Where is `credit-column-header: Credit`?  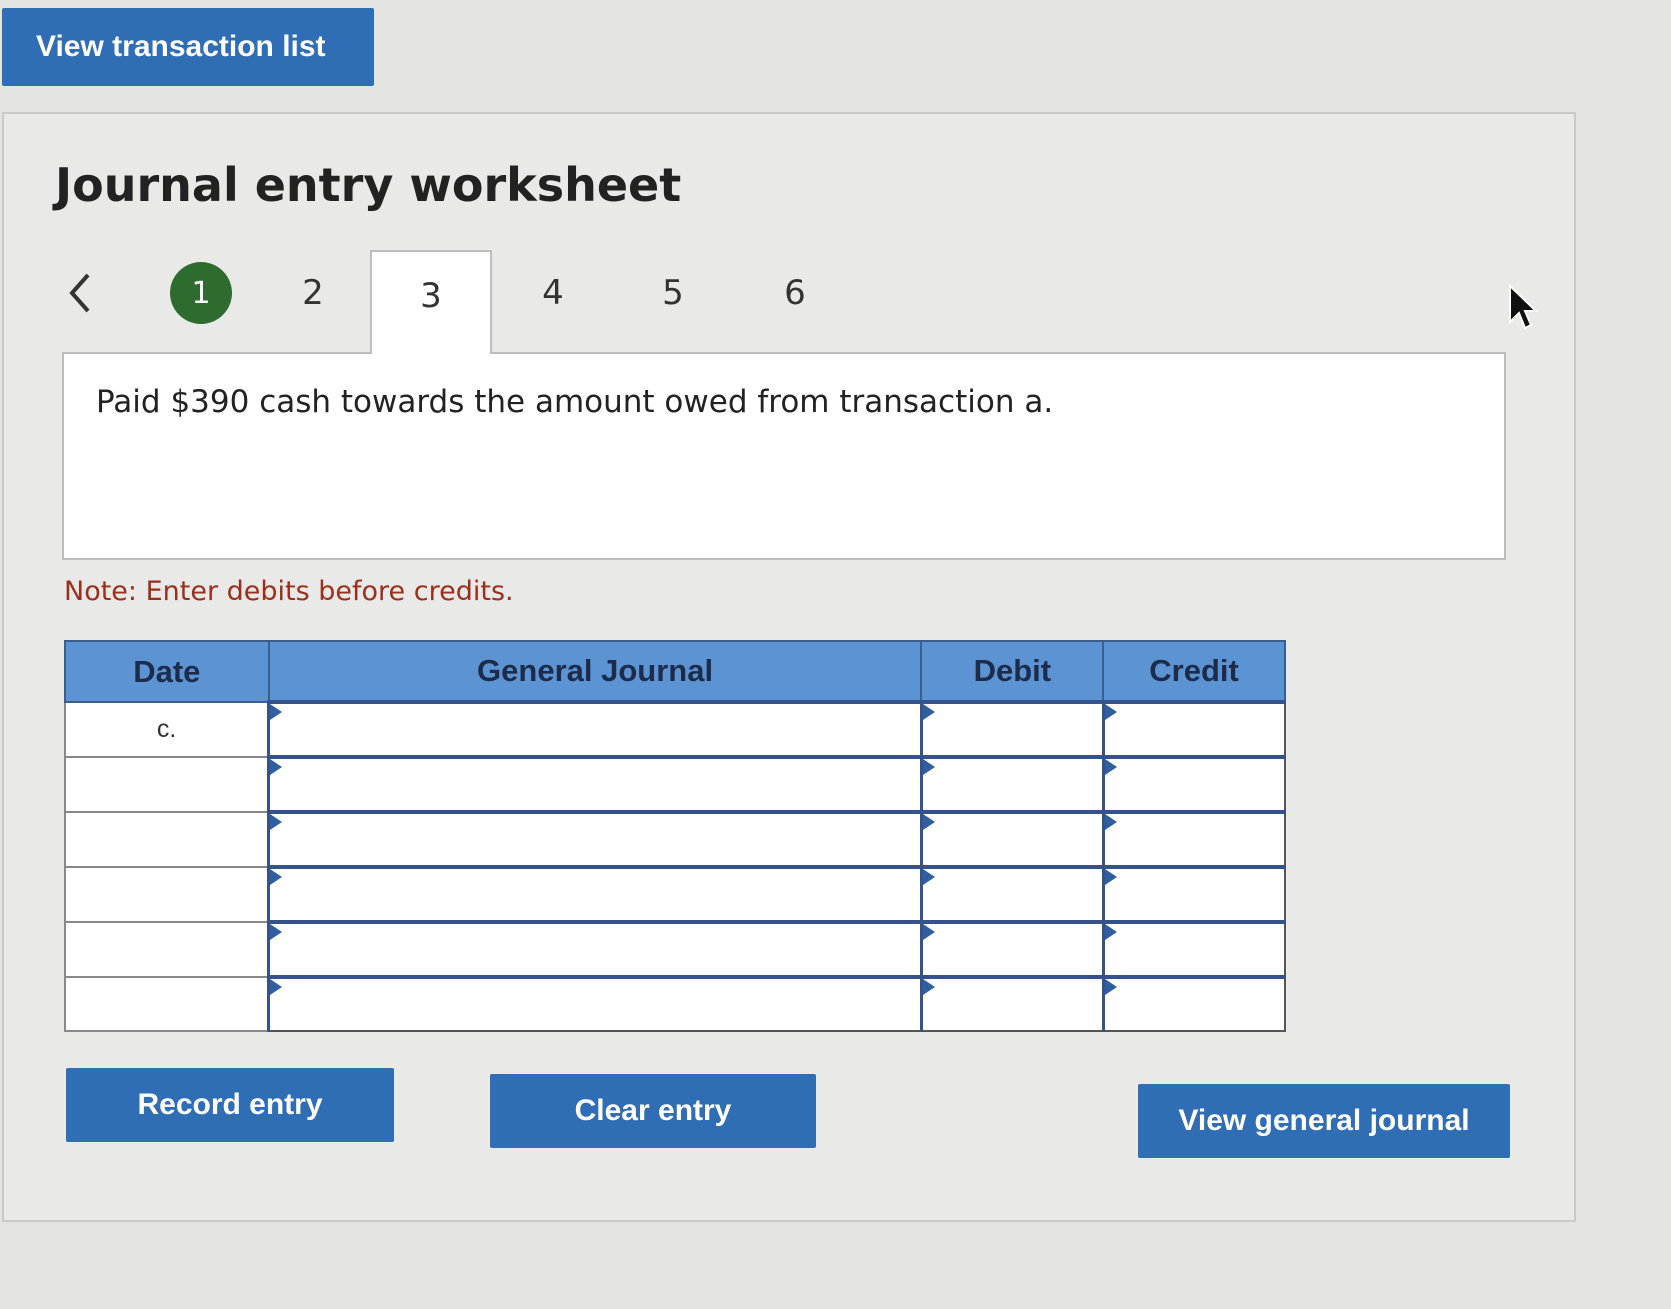
credit-column-header: Credit is located at coordinates (1194, 671).